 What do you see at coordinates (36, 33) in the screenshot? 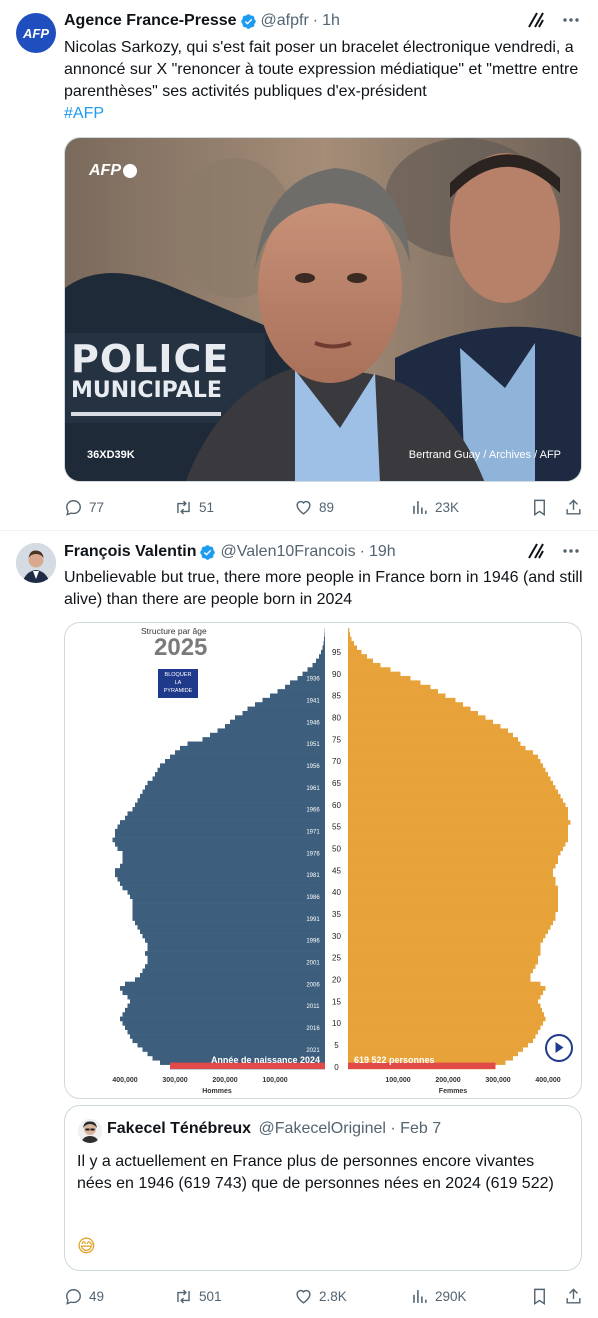
I see `avatar-afp: AFP` at bounding box center [36, 33].